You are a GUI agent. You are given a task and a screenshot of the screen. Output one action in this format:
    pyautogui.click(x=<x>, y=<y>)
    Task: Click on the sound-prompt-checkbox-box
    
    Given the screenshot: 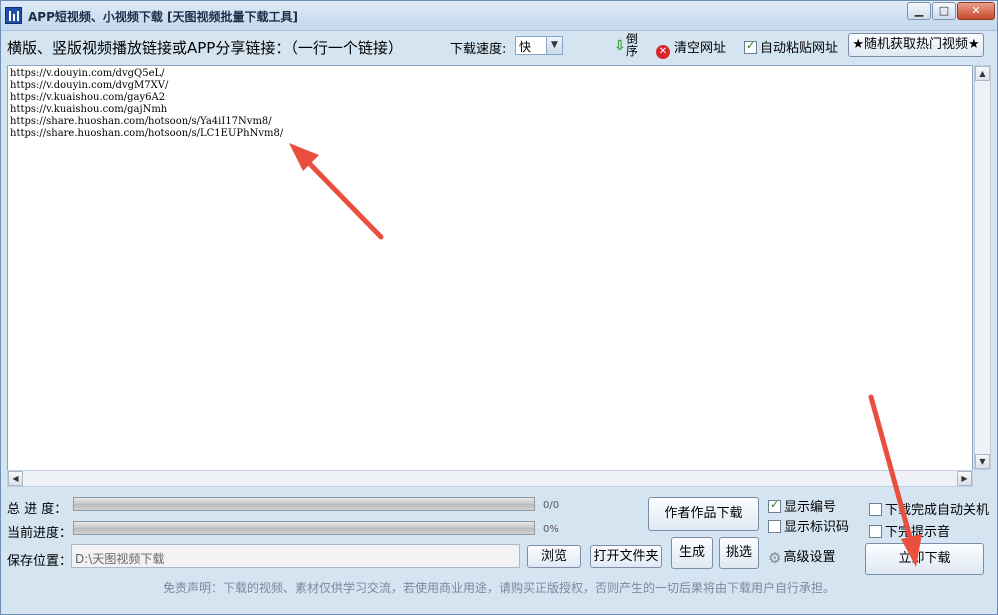 What is the action you would take?
    pyautogui.click(x=875, y=531)
    